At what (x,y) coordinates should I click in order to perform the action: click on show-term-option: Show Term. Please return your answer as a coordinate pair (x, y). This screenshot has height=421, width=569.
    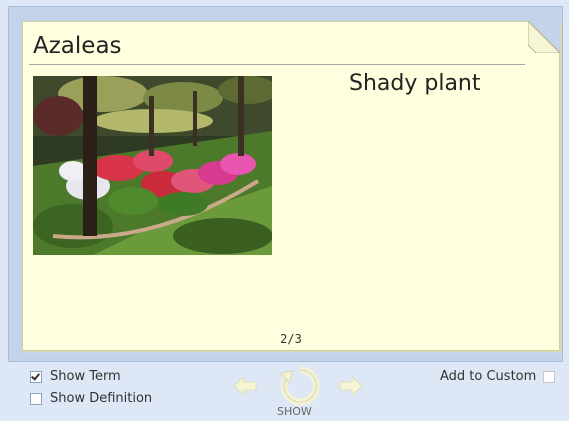
    Looking at the image, I should click on (75, 376).